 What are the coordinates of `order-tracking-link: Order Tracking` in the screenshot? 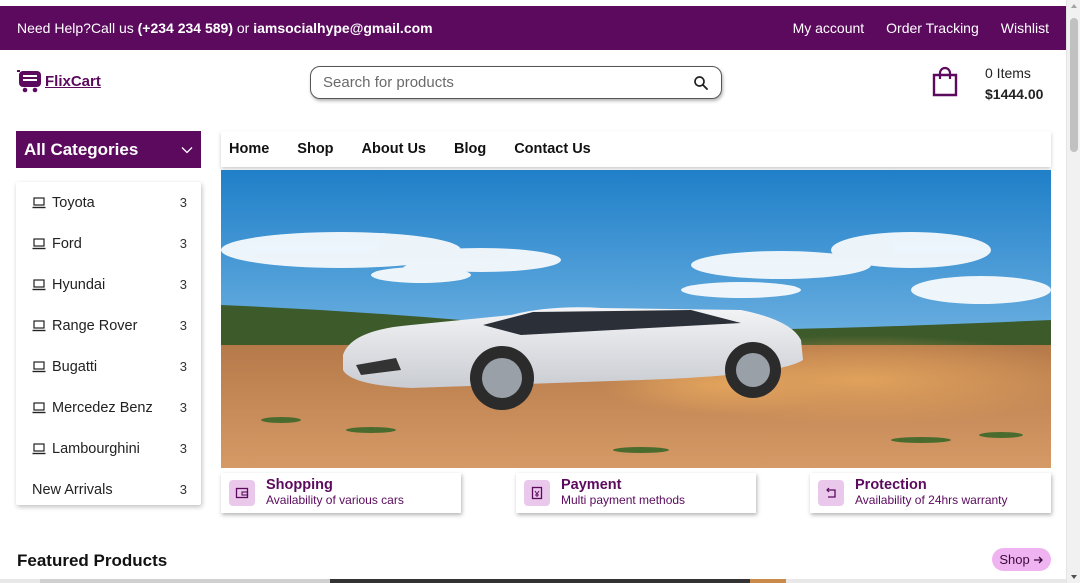 It's located at (932, 28).